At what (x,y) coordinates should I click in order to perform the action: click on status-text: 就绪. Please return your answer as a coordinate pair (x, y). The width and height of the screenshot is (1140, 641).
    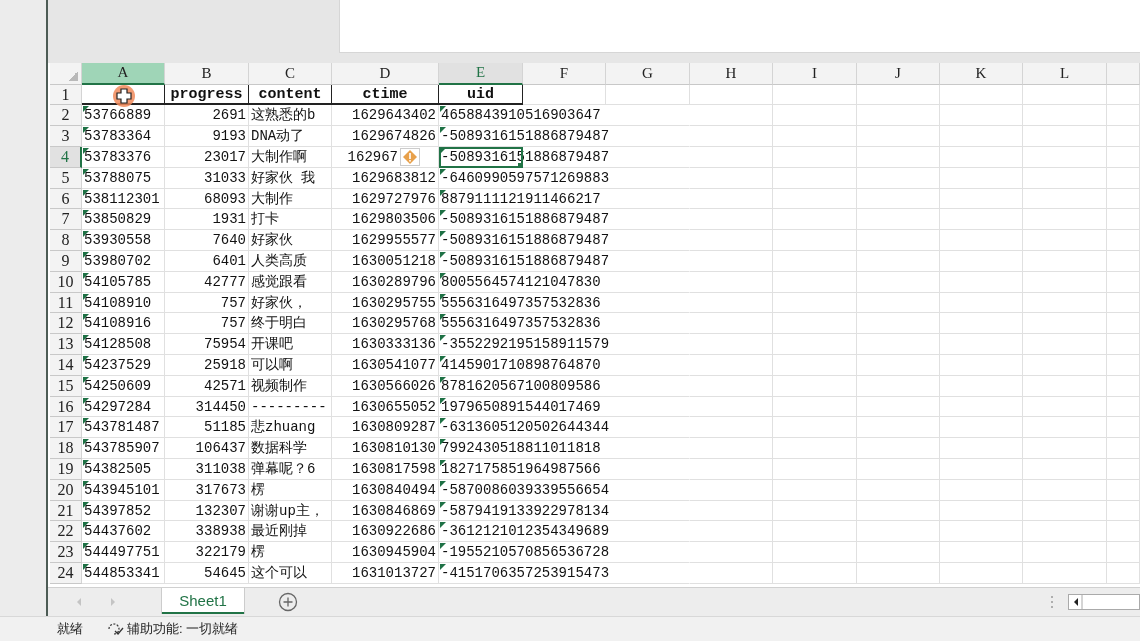
    Looking at the image, I should click on (70, 629).